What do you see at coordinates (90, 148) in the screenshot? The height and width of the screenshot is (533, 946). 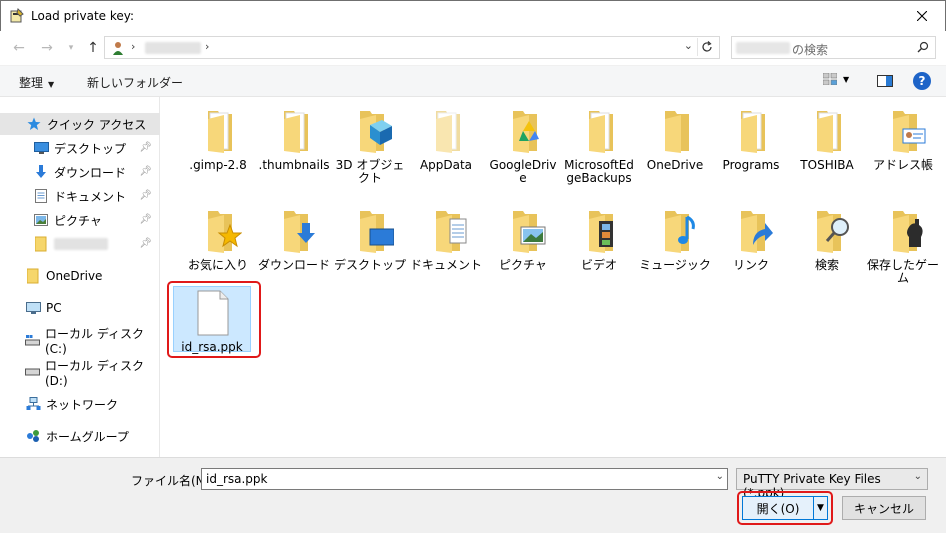 I see `sidebar-item-label: デスクトップ` at bounding box center [90, 148].